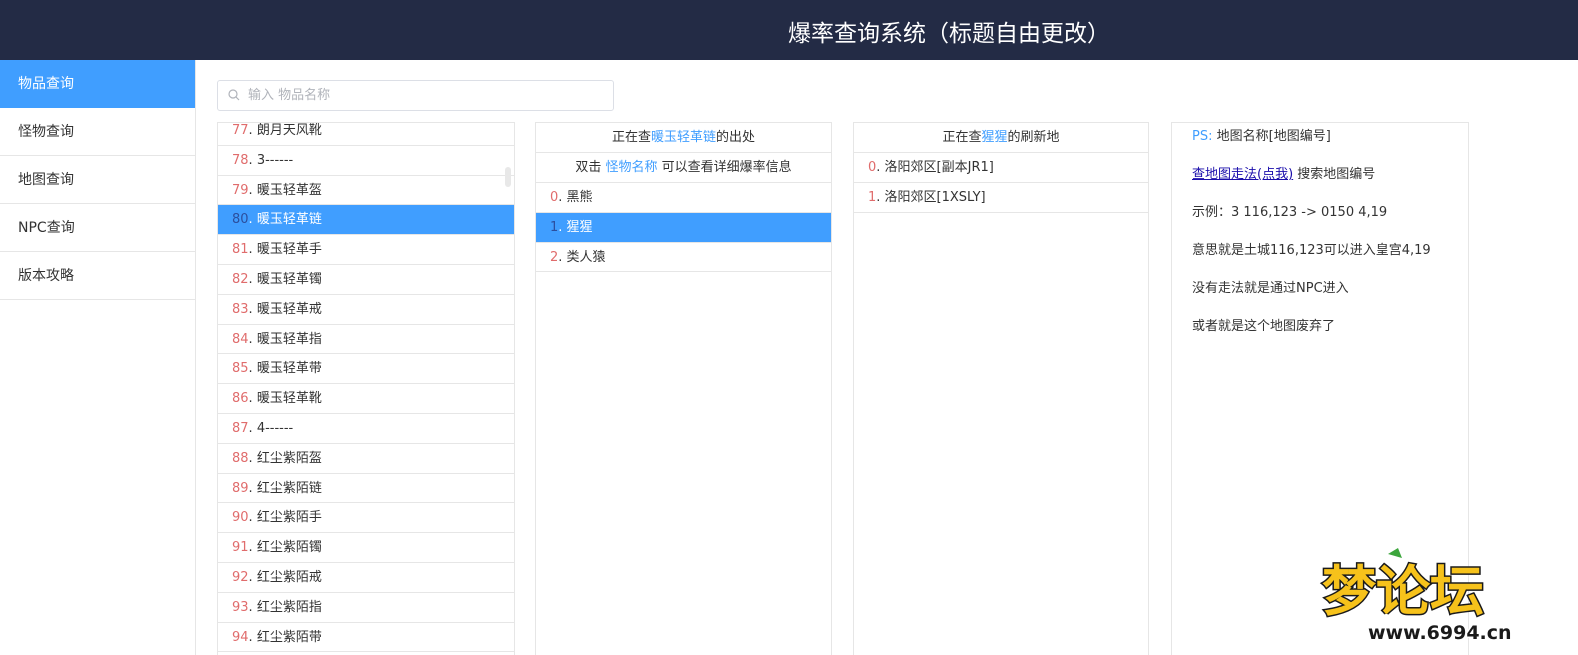 The height and width of the screenshot is (655, 1578). Describe the element at coordinates (366, 489) in the screenshot. I see `item-row: 89. 红尘紫陌链` at that location.